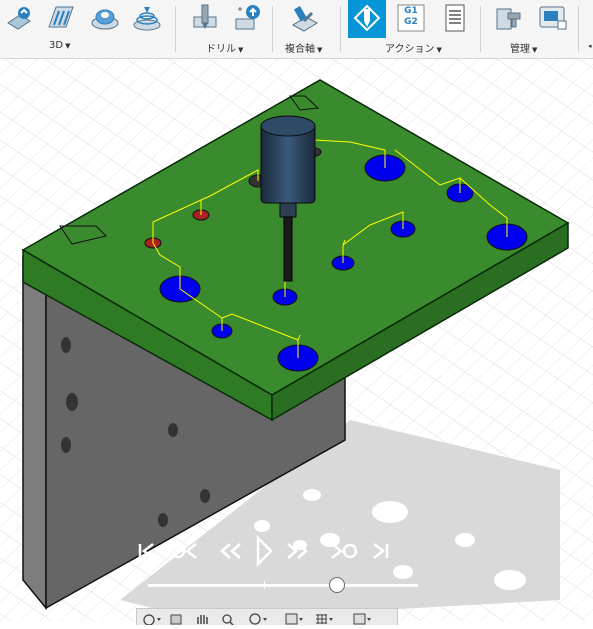  Describe the element at coordinates (343, 551) in the screenshot. I see `next-operation-button` at that location.